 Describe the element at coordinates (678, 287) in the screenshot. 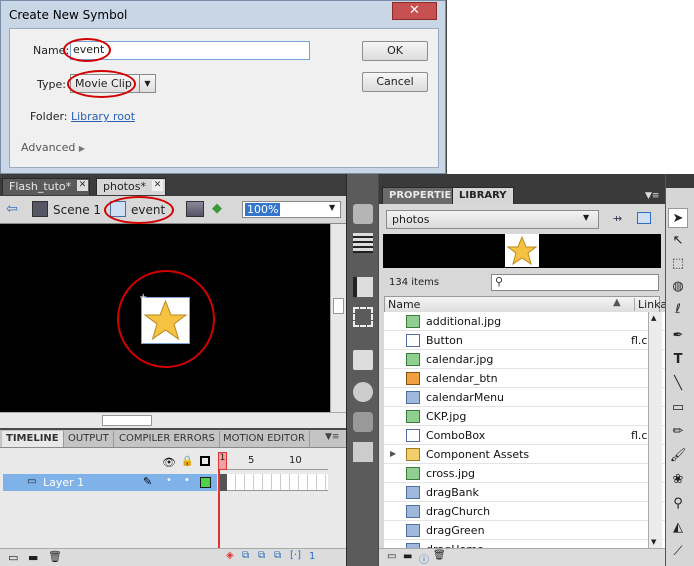

I see `3d-rotation-tool-icon: ◍` at that location.